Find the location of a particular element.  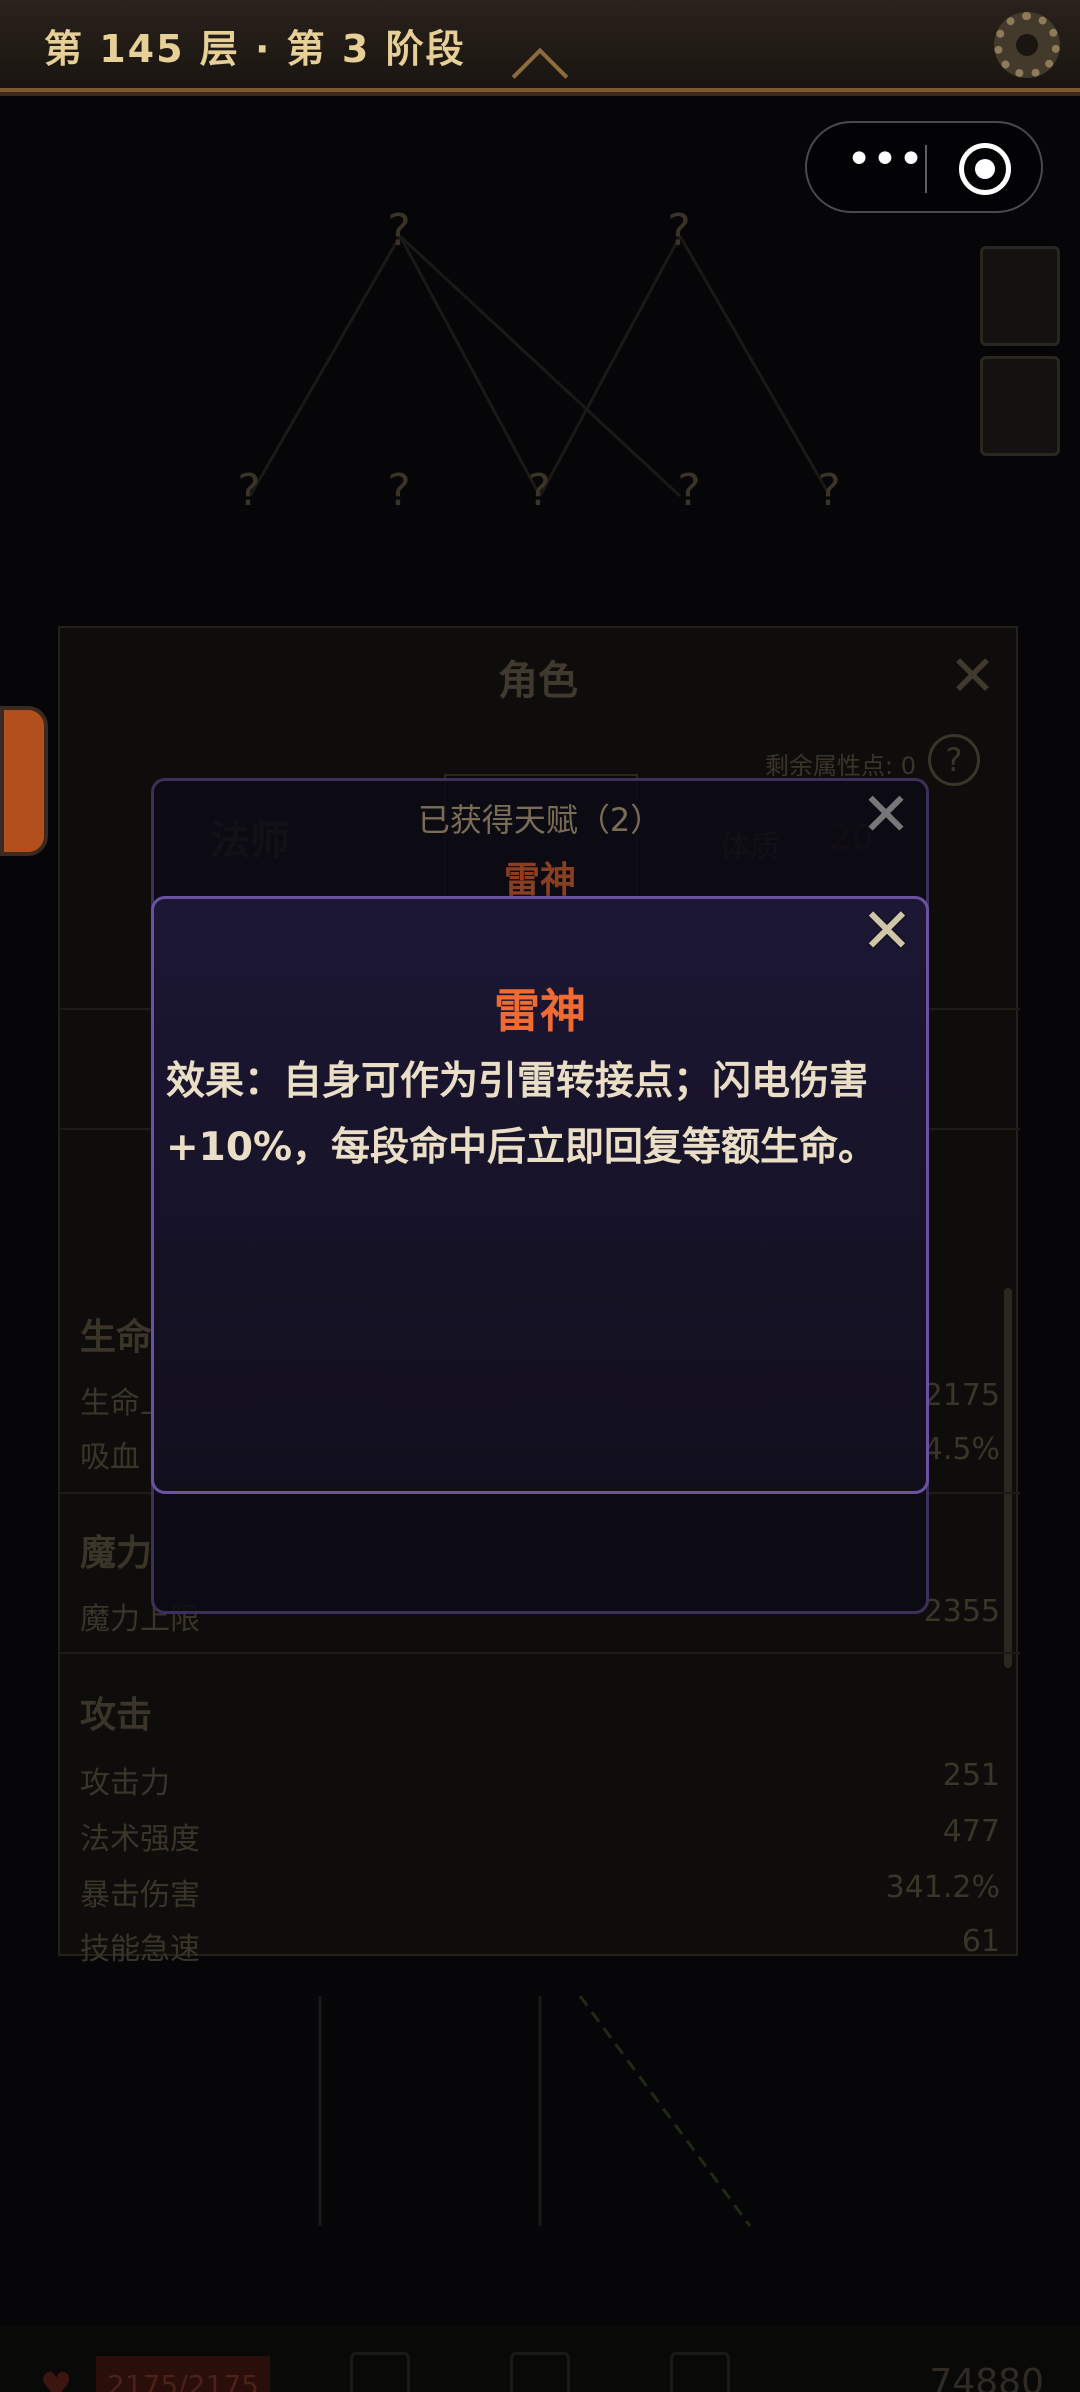

divider is located at coordinates (540, 1653).